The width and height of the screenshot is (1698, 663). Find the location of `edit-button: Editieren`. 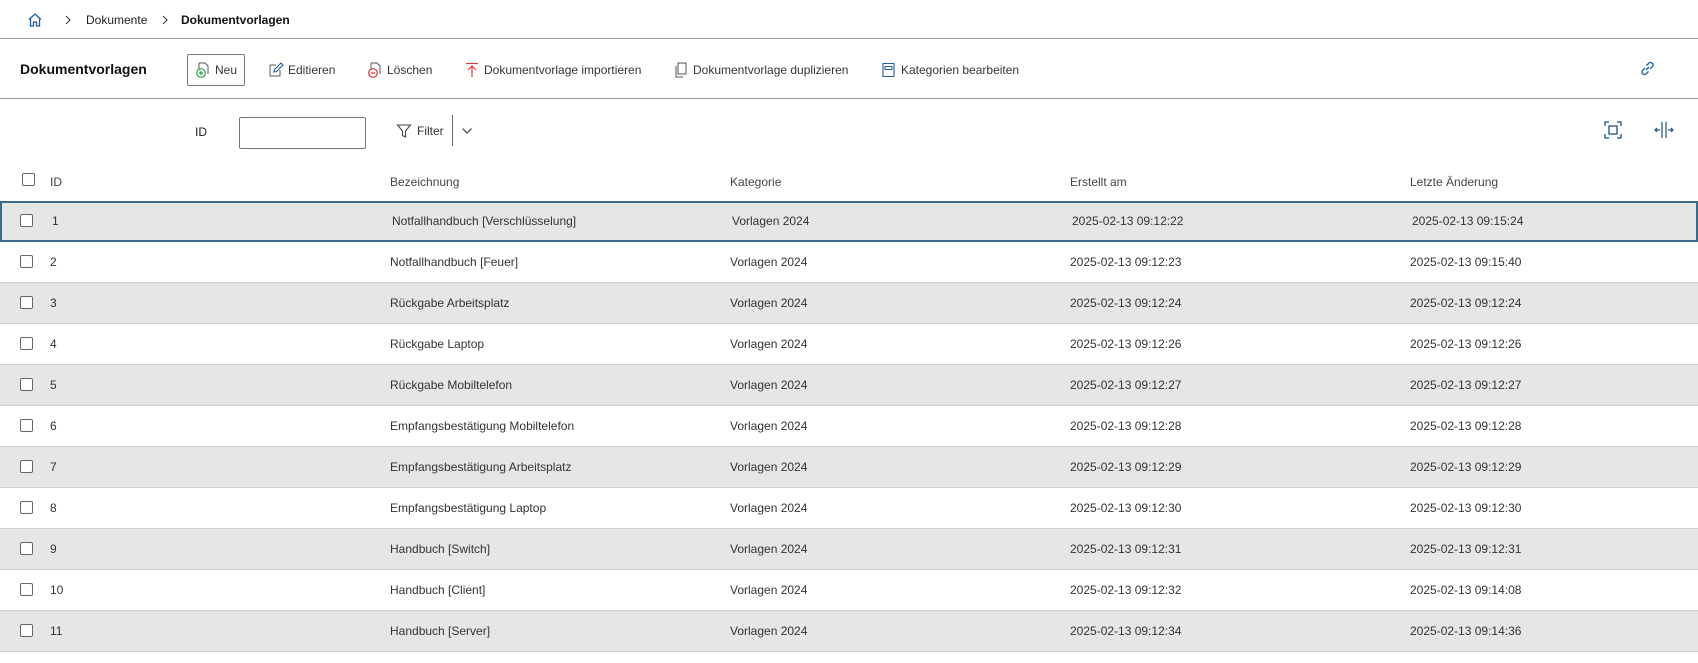

edit-button: Editieren is located at coordinates (301, 70).